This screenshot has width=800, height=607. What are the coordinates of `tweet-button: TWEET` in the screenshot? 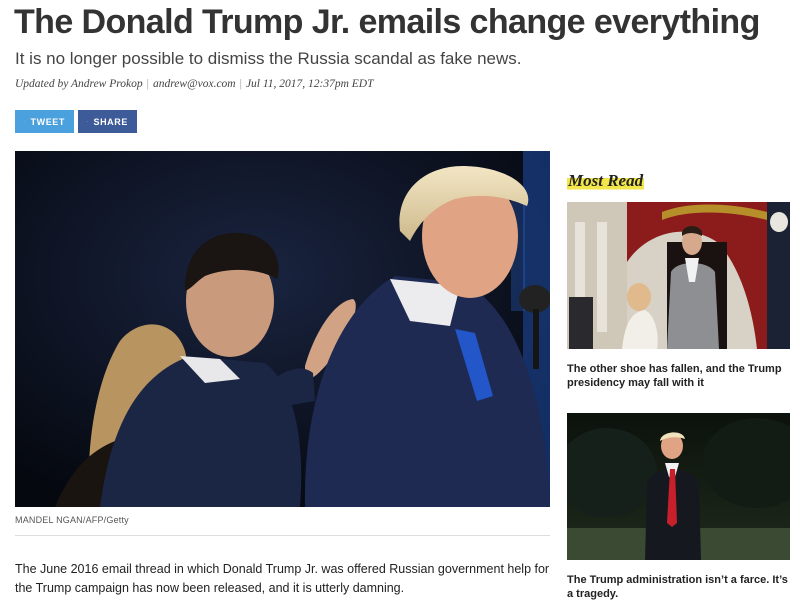 It's located at (44, 121).